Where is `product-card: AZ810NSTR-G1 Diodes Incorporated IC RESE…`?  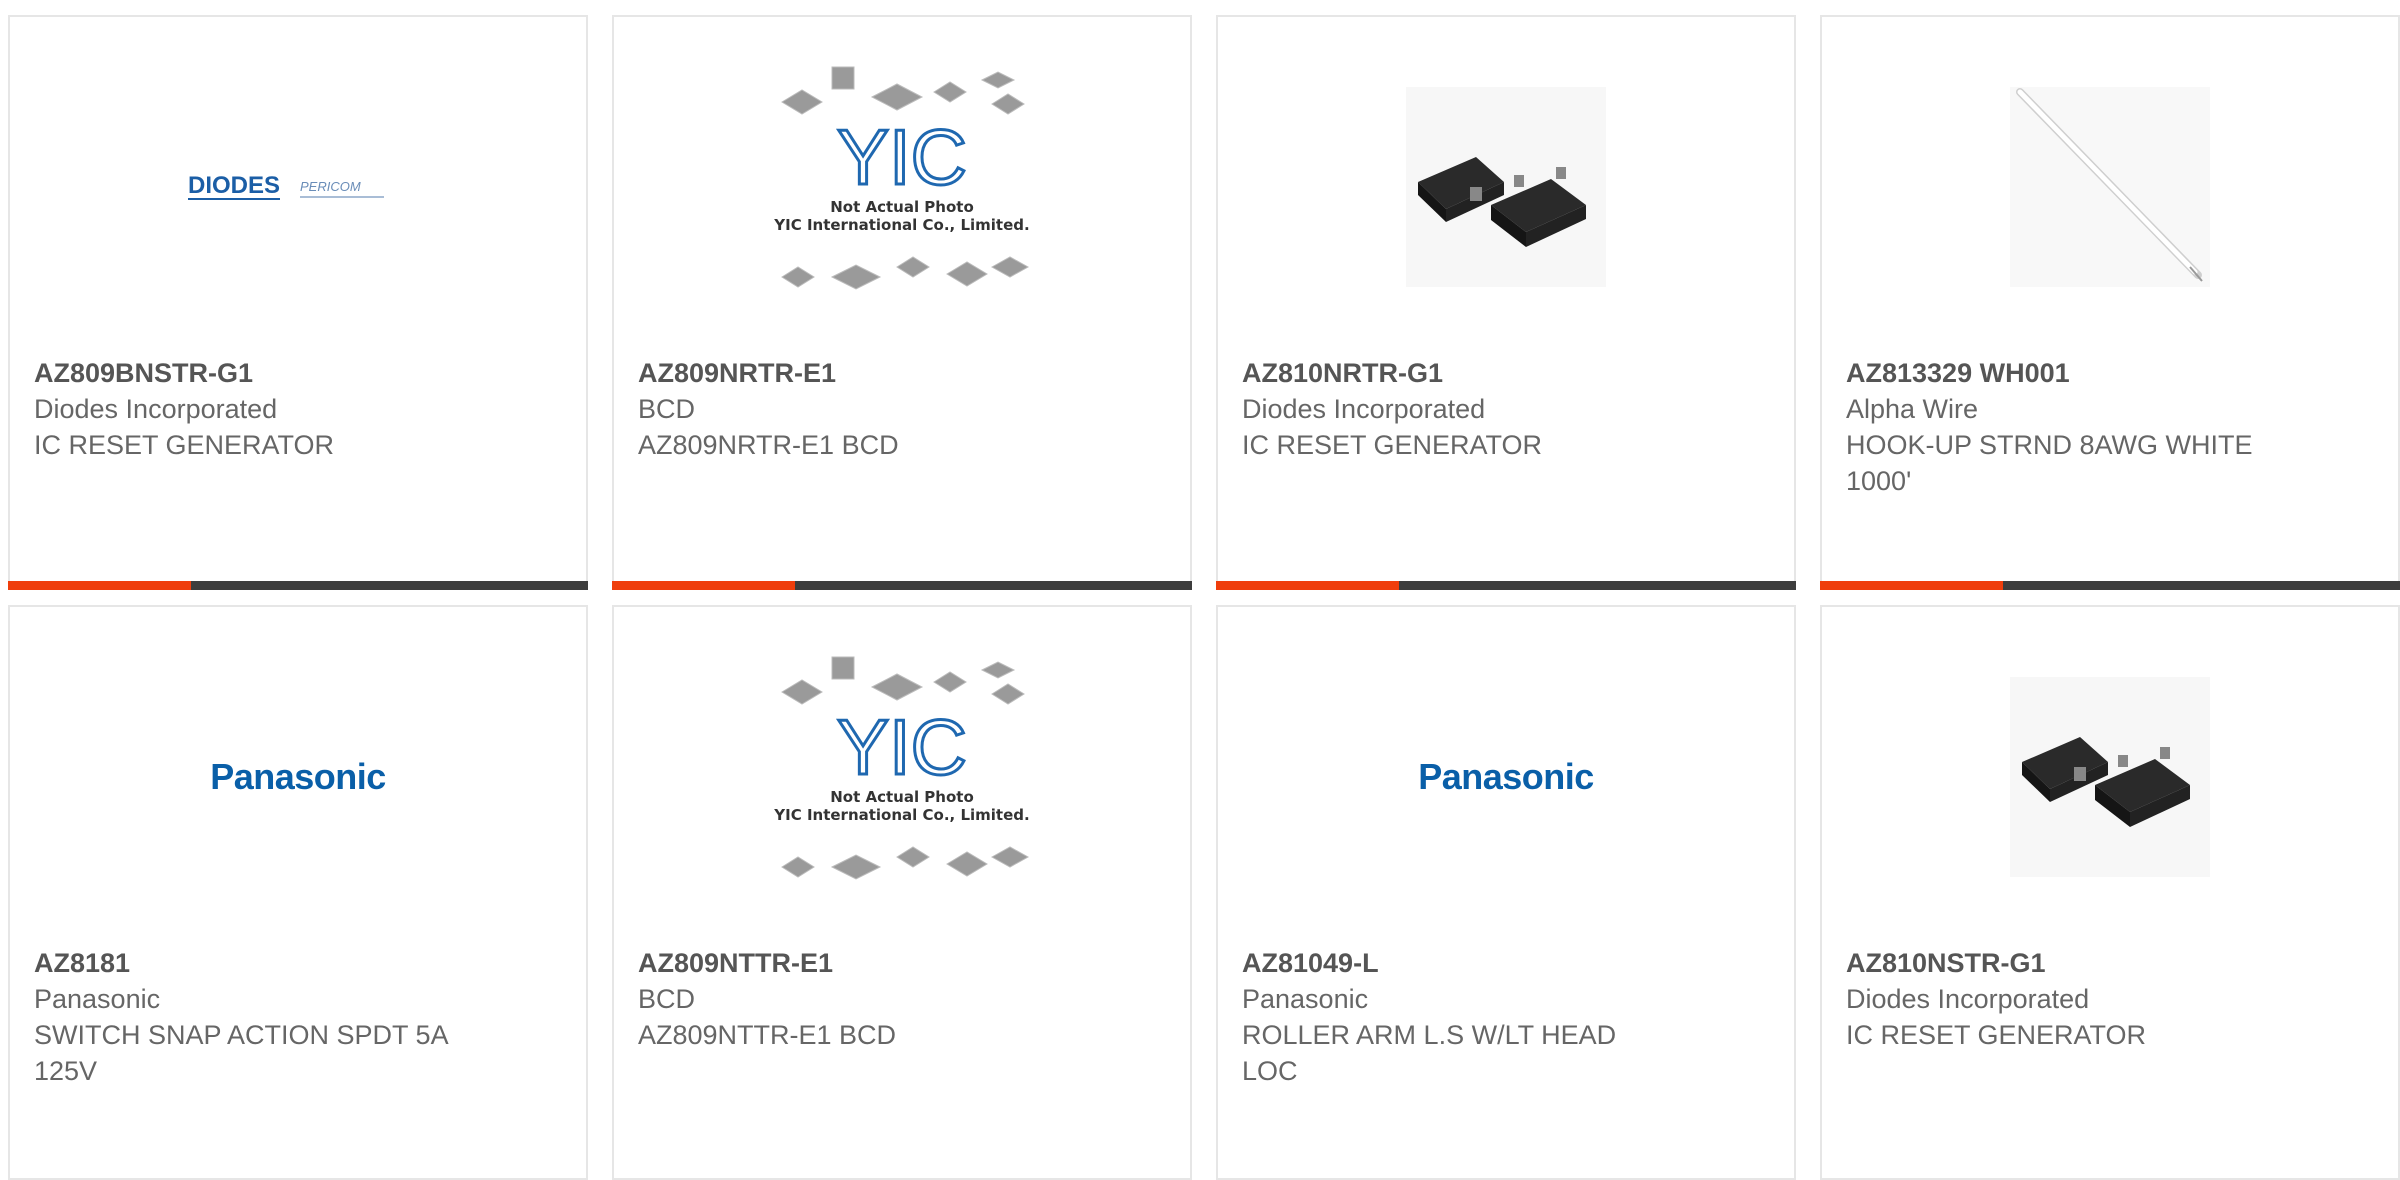 product-card: AZ810NSTR-G1 Diodes Incorporated IC RESE… is located at coordinates (2110, 892).